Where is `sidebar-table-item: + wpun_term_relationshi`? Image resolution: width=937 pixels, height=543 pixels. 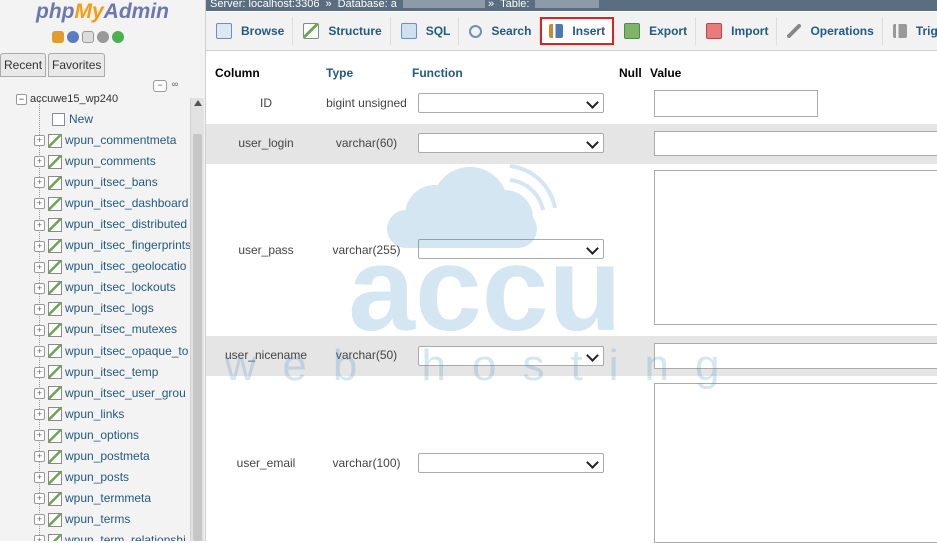
sidebar-table-item: + wpun_term_relationshi is located at coordinates (112, 535).